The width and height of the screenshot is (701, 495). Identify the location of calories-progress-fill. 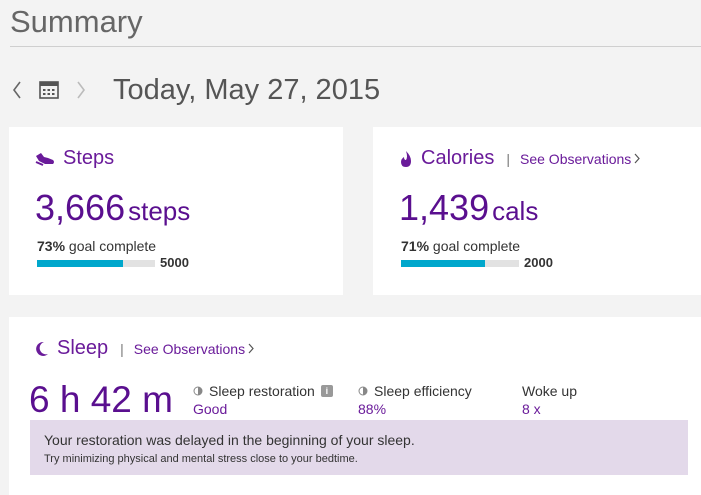
(443, 263).